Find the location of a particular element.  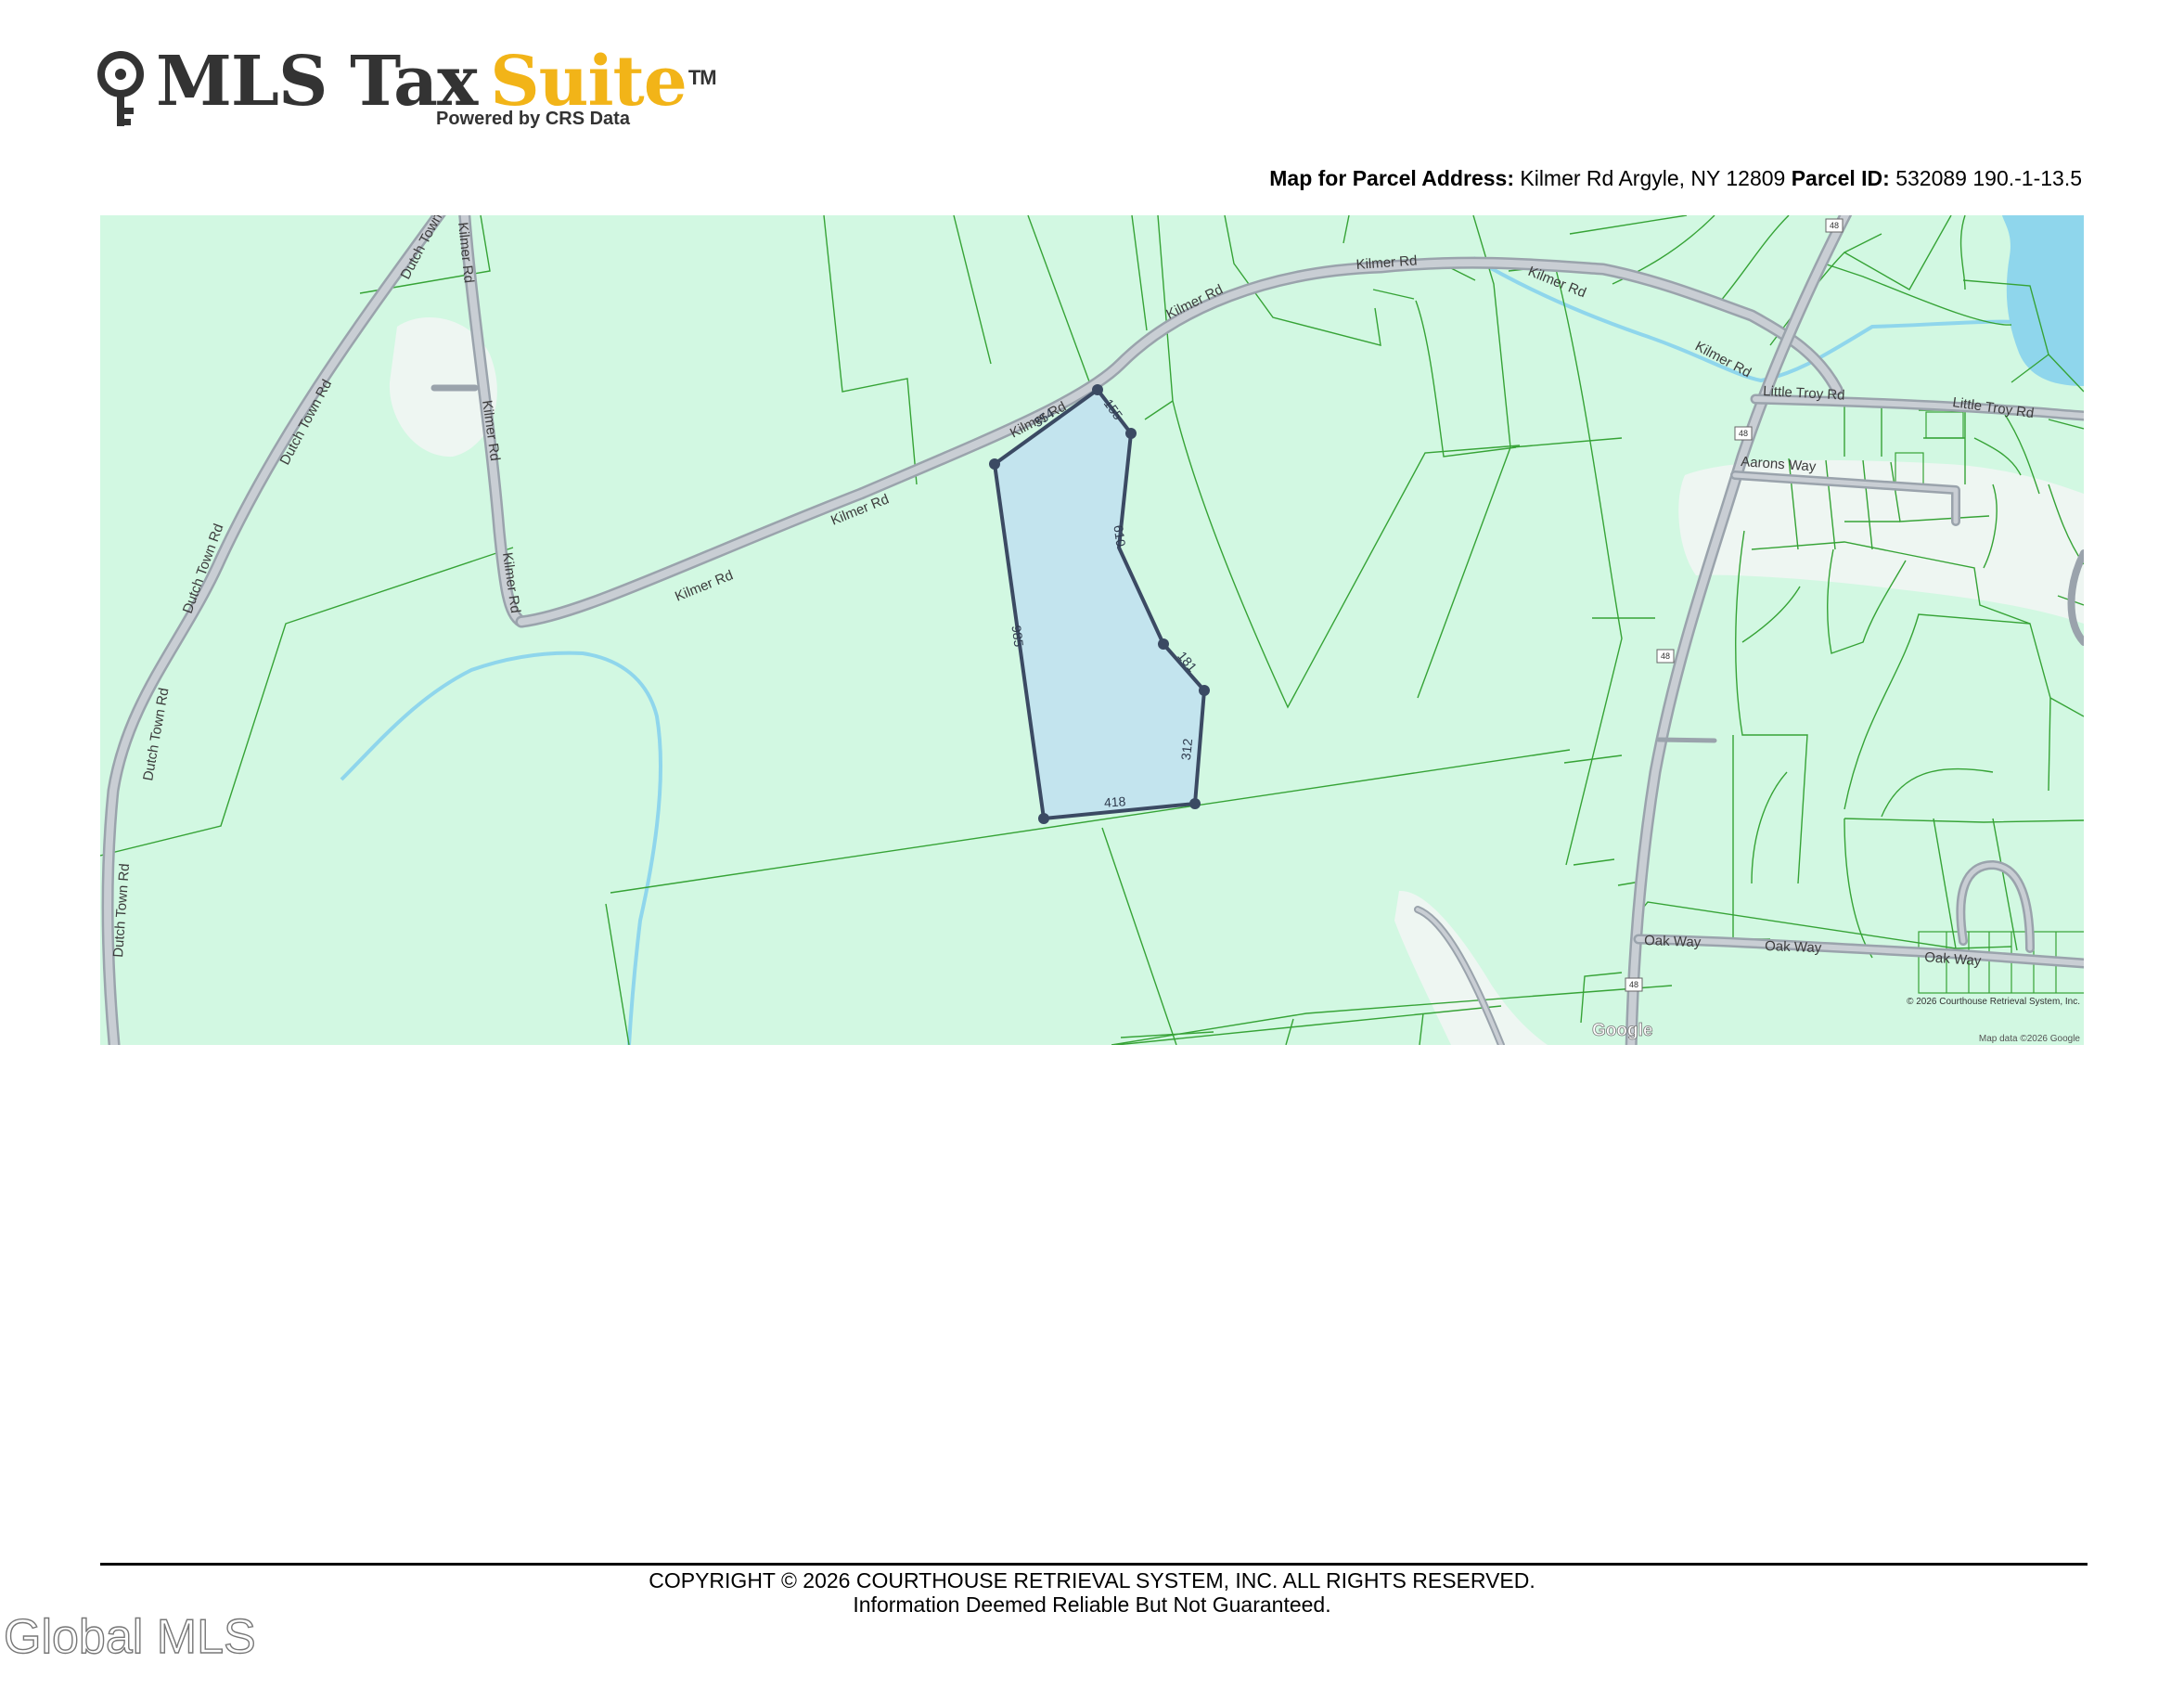

logo-trademark: TM is located at coordinates (702, 77).